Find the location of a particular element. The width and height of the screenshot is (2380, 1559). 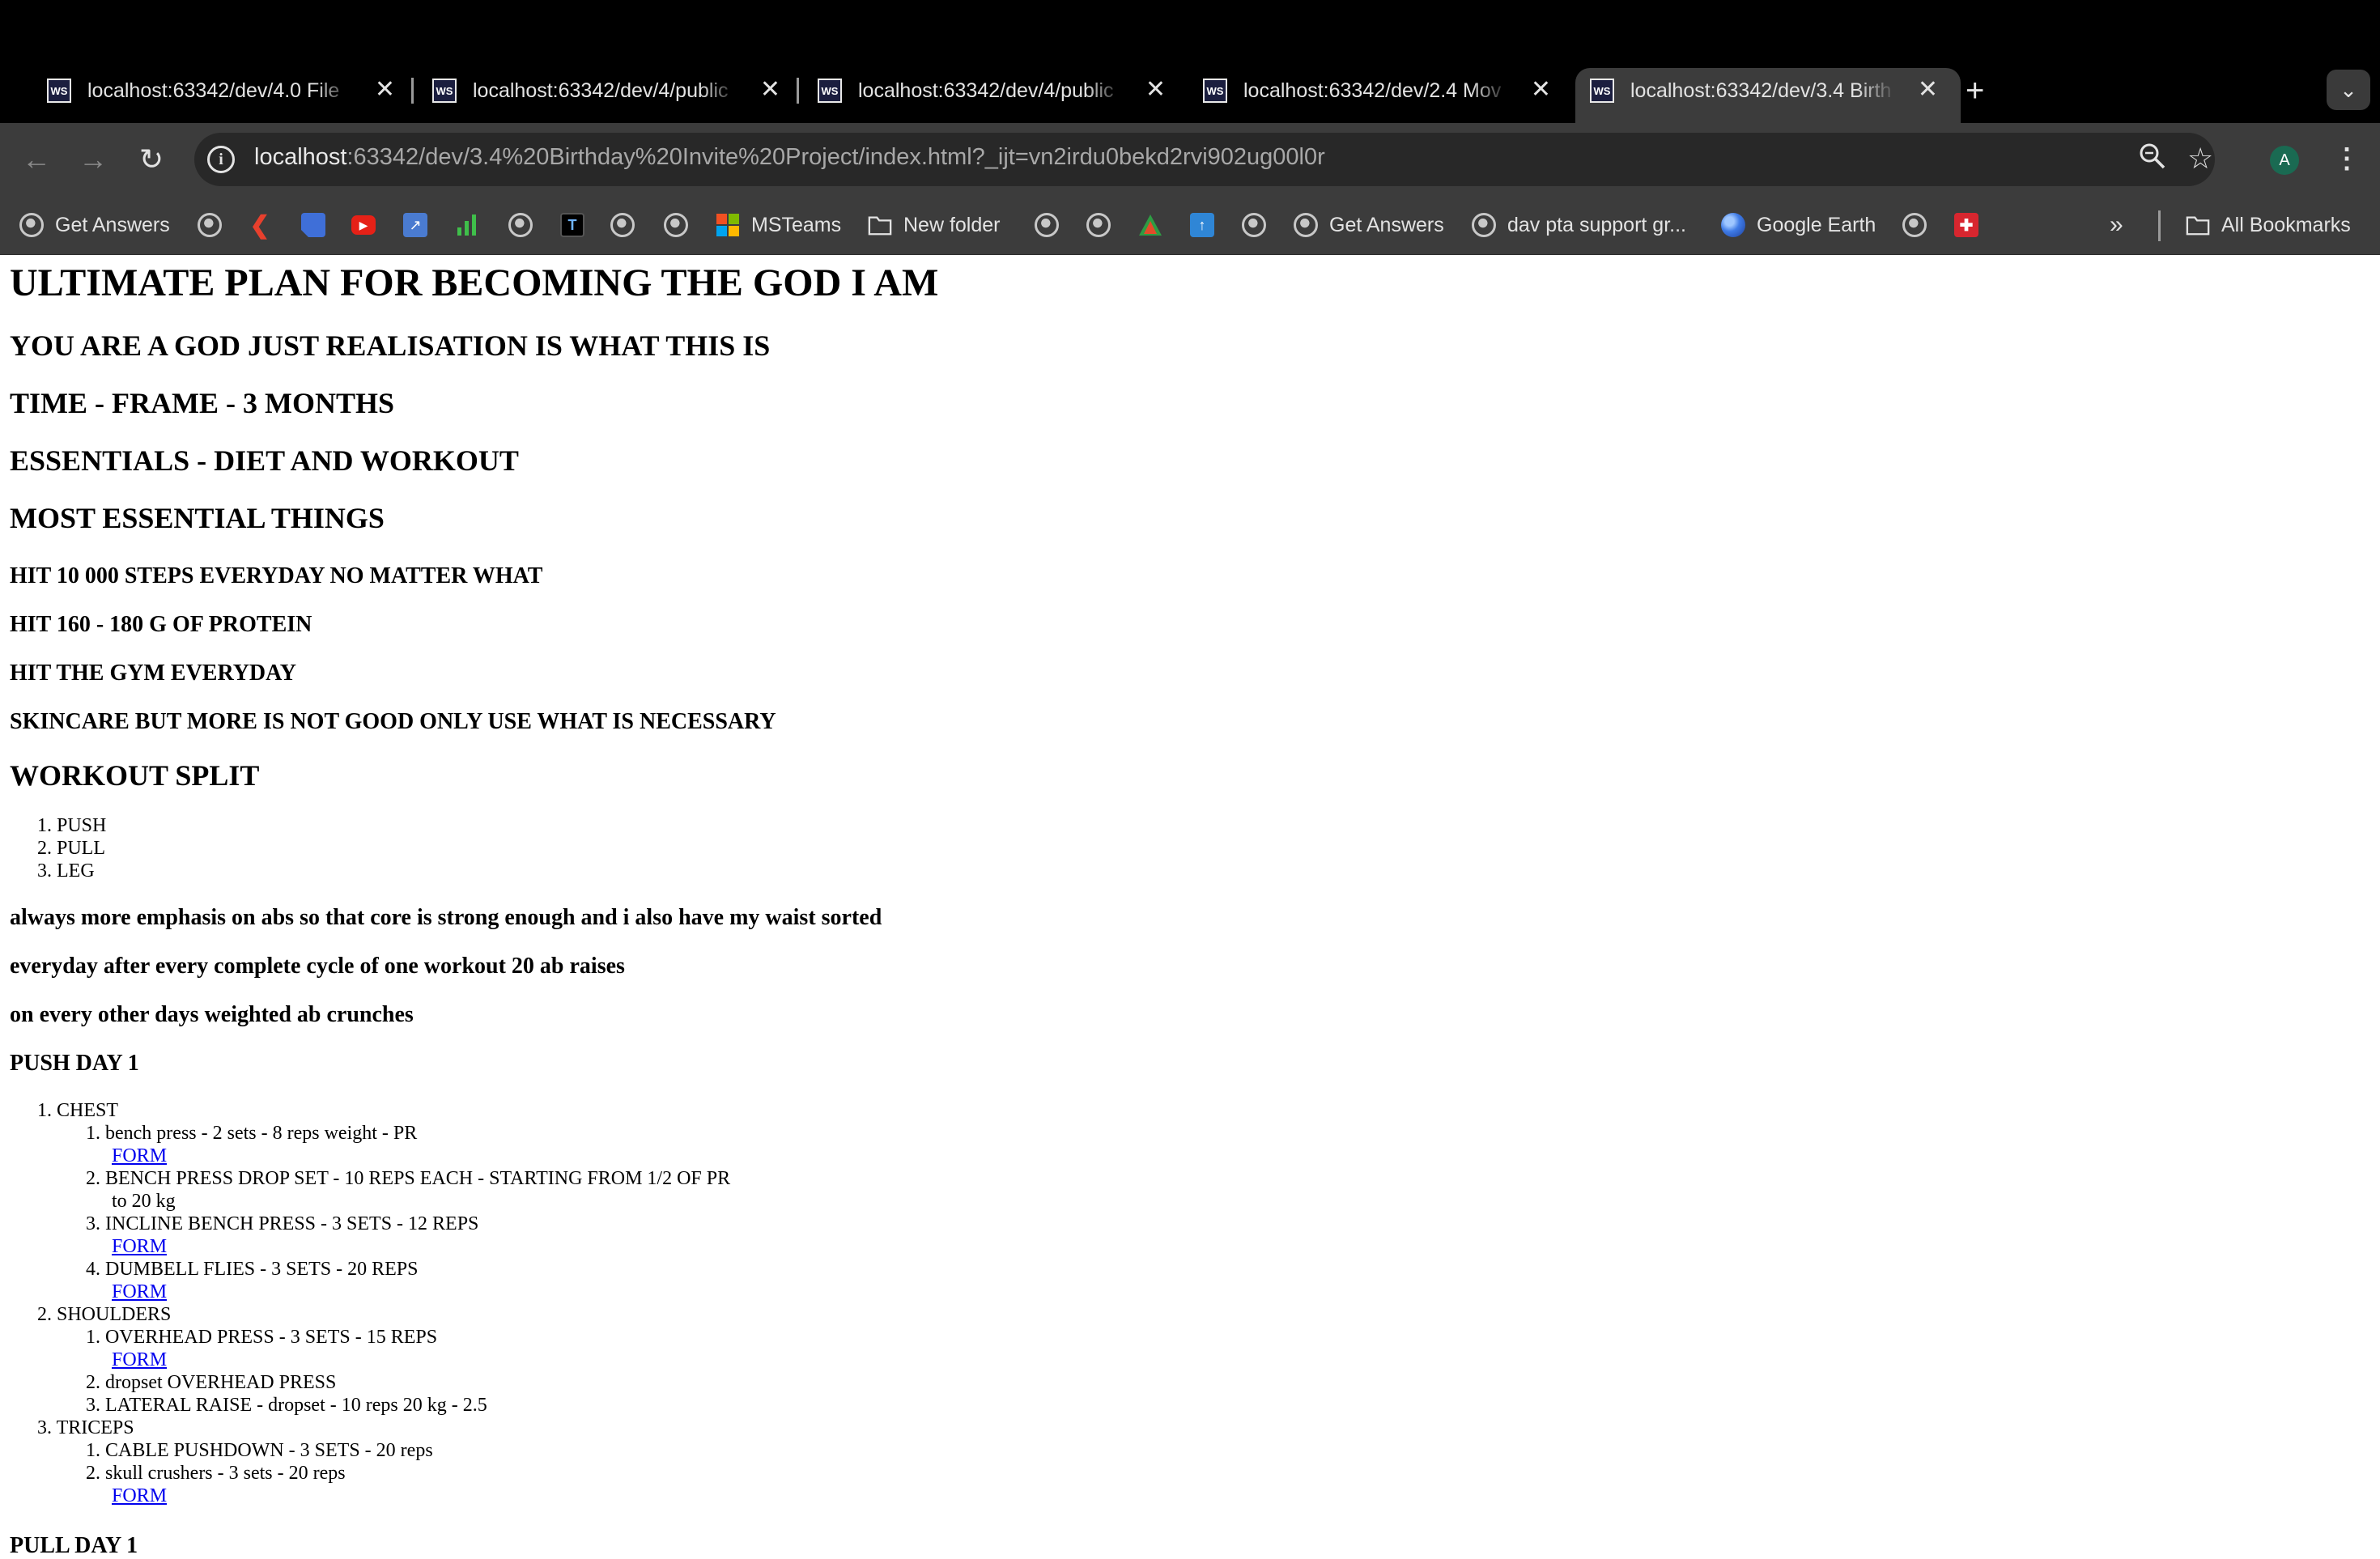

essentials-heading: ESSENTIALS - DIET AND WORKOUT is located at coordinates (264, 460).